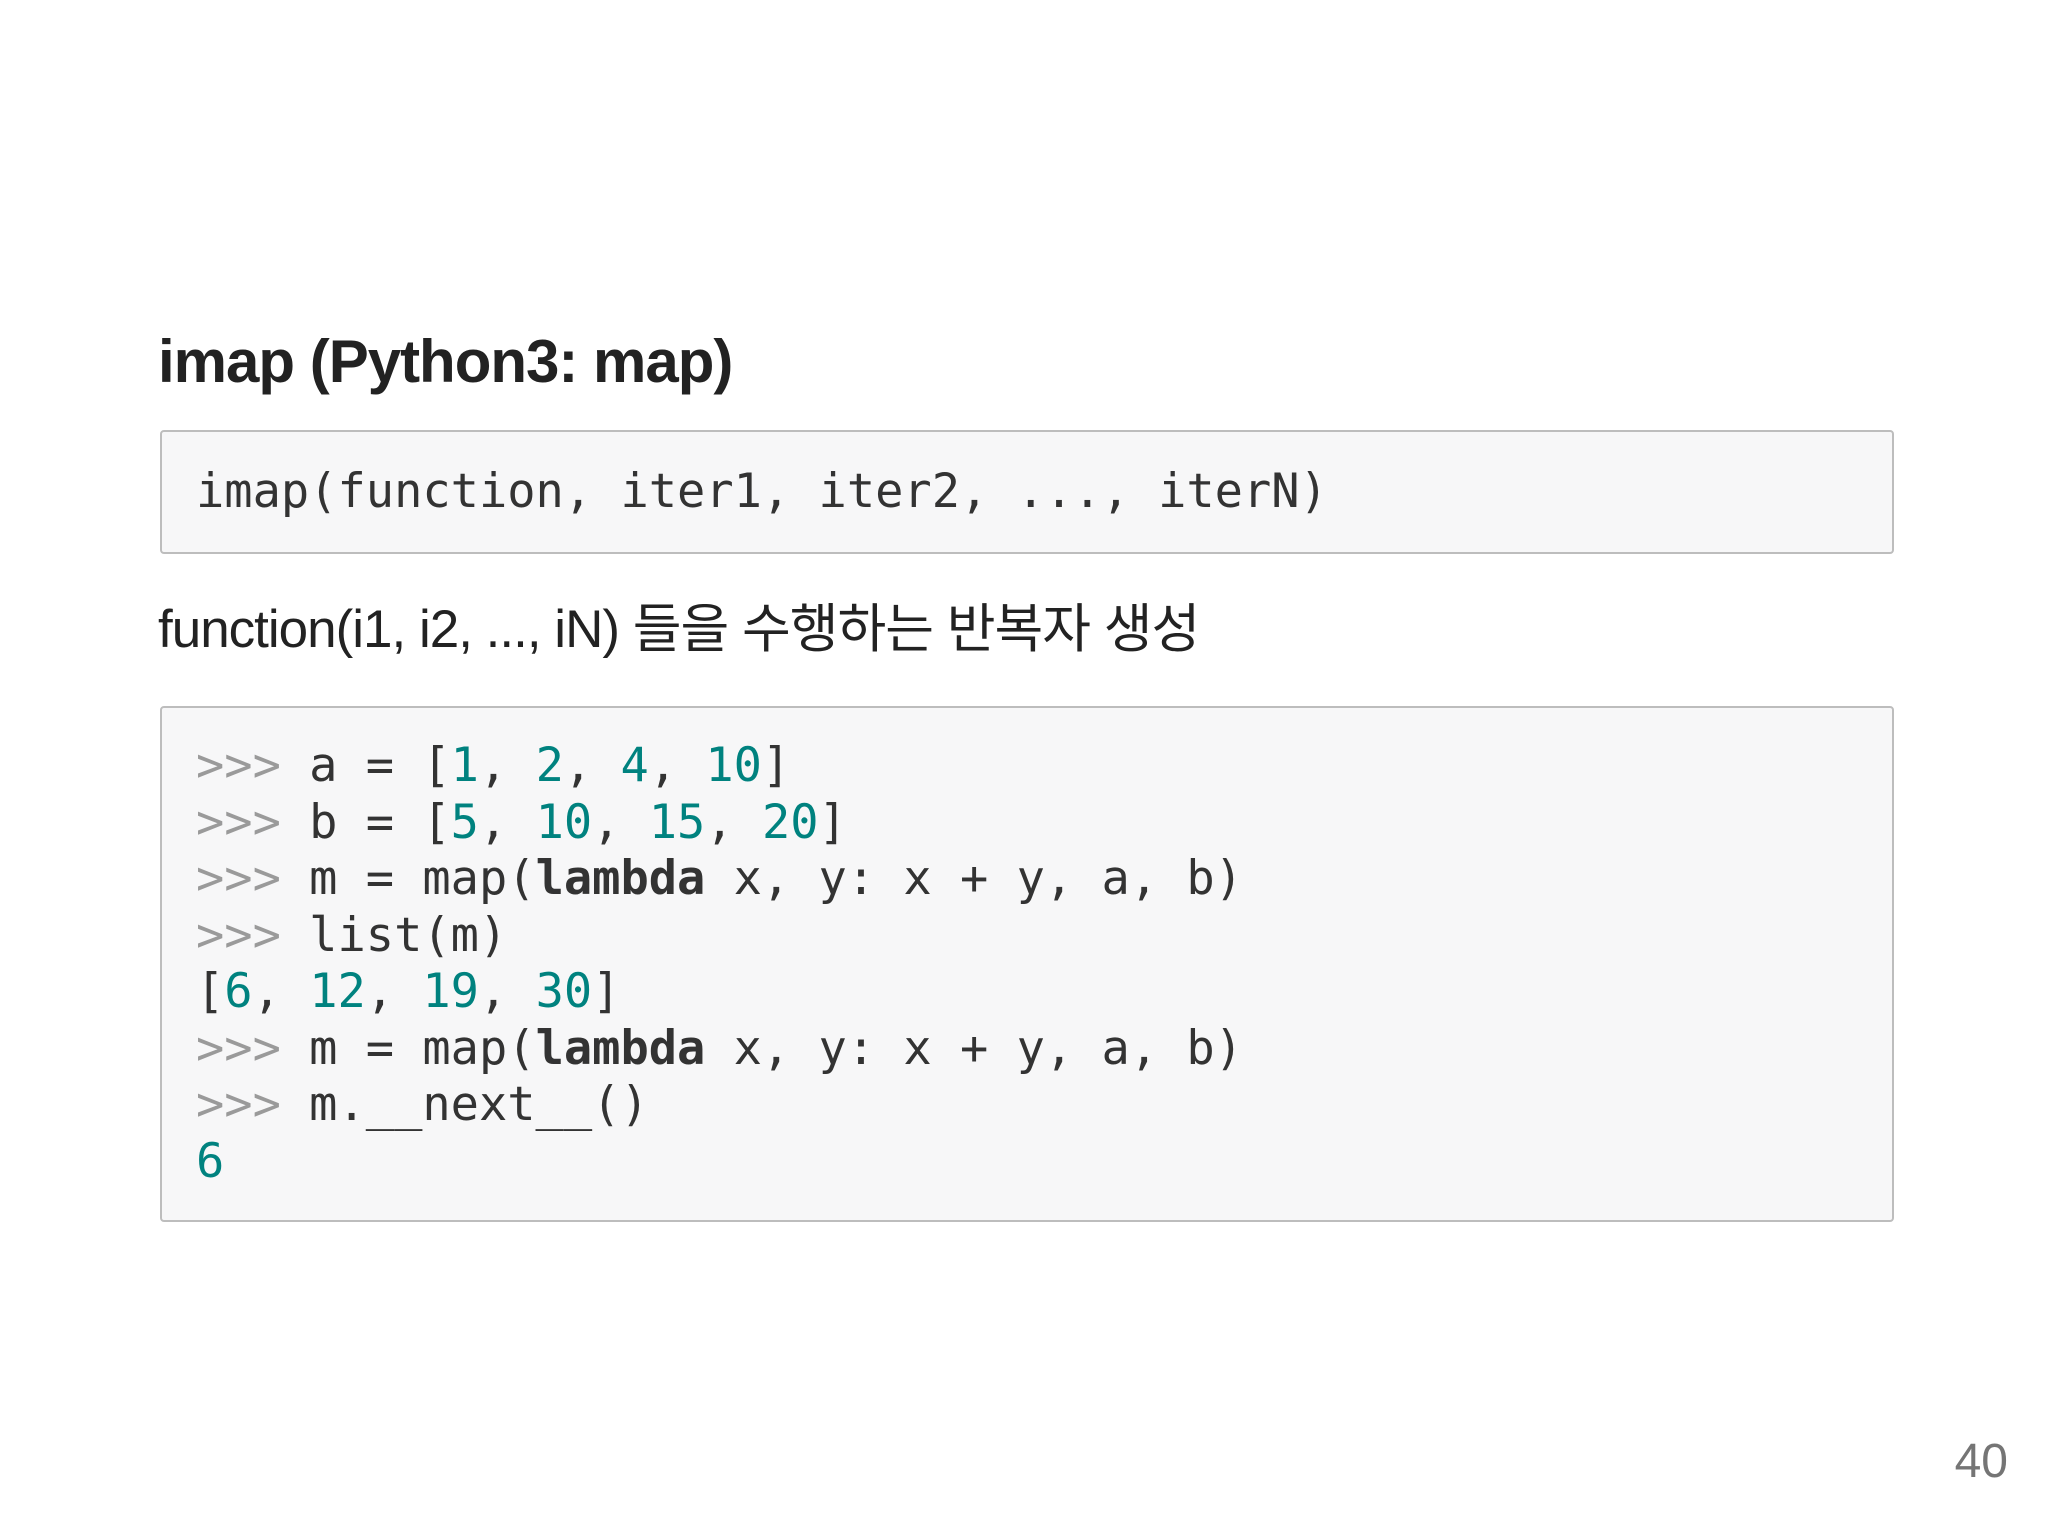 This screenshot has height=1538, width=2048. What do you see at coordinates (445, 361) in the screenshot?
I see `slide-title: imap (Python3: map)` at bounding box center [445, 361].